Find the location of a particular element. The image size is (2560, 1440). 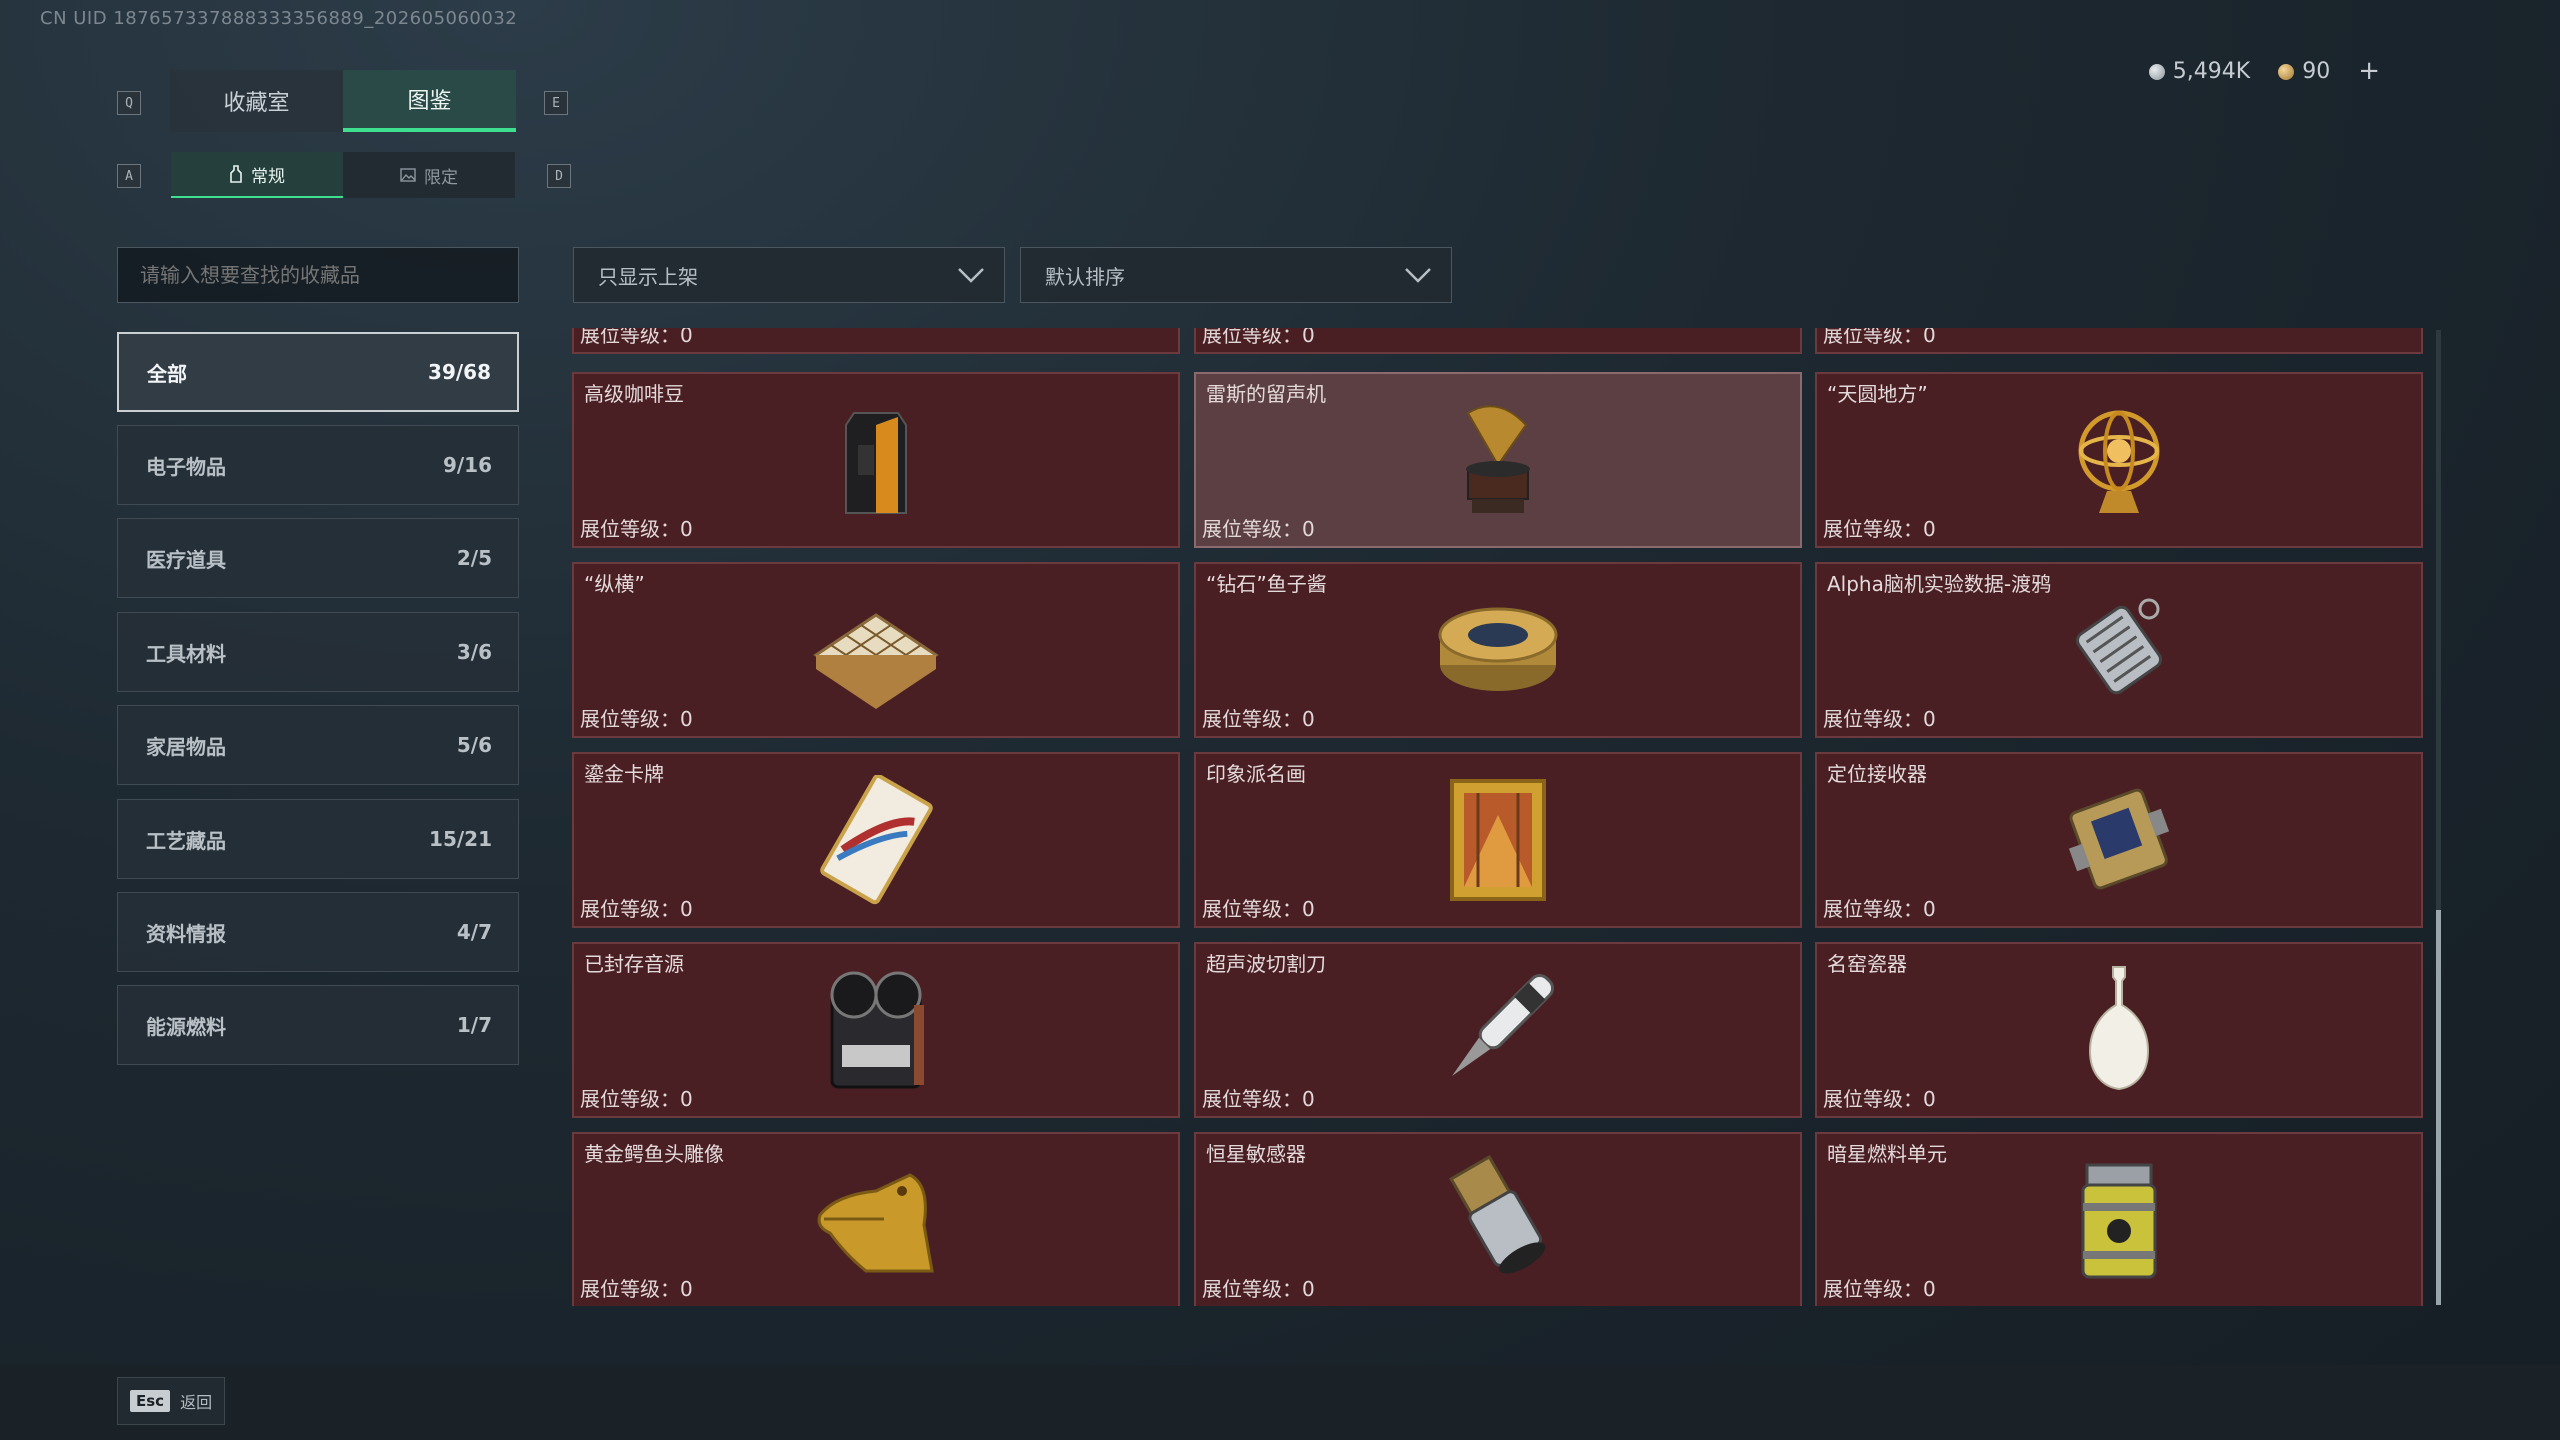

subtab-regular: 常规 is located at coordinates (257, 175).